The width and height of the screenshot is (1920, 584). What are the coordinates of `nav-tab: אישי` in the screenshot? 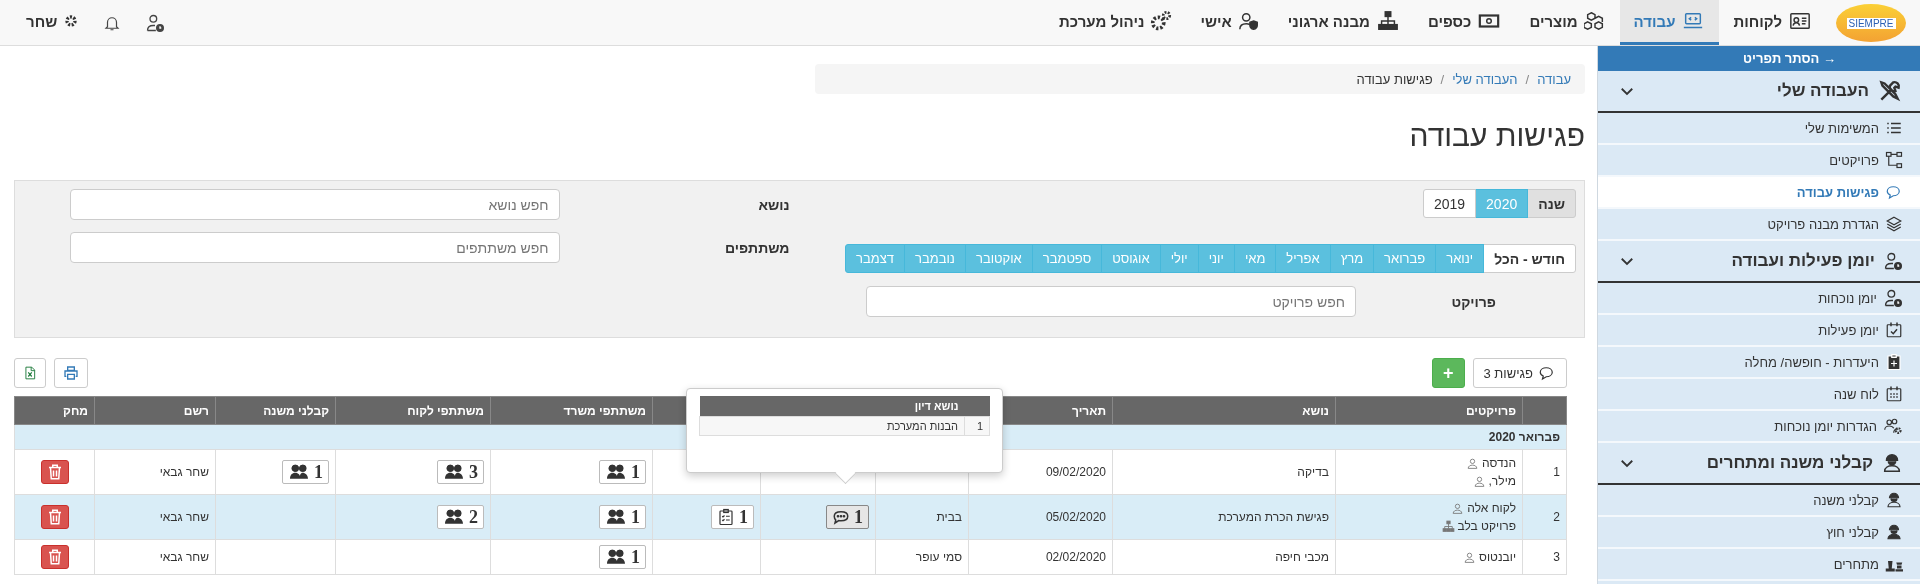 It's located at (1230, 22).